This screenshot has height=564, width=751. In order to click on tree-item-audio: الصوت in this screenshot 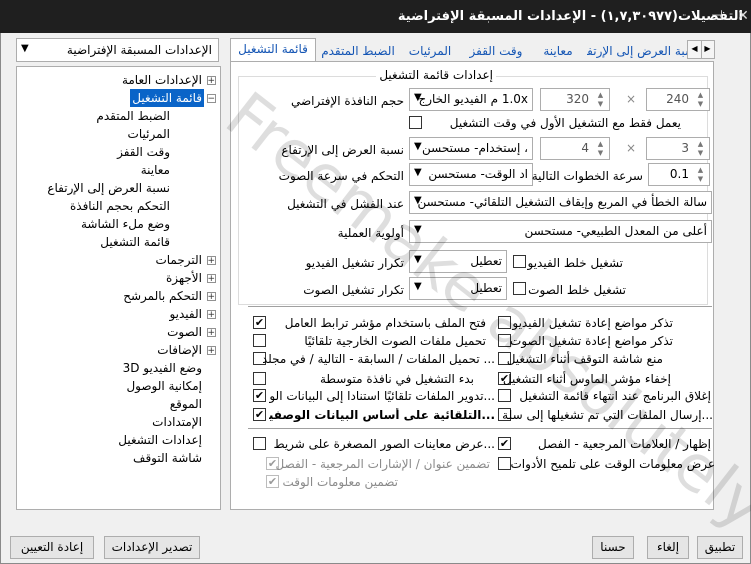, I will do `click(184, 332)`.